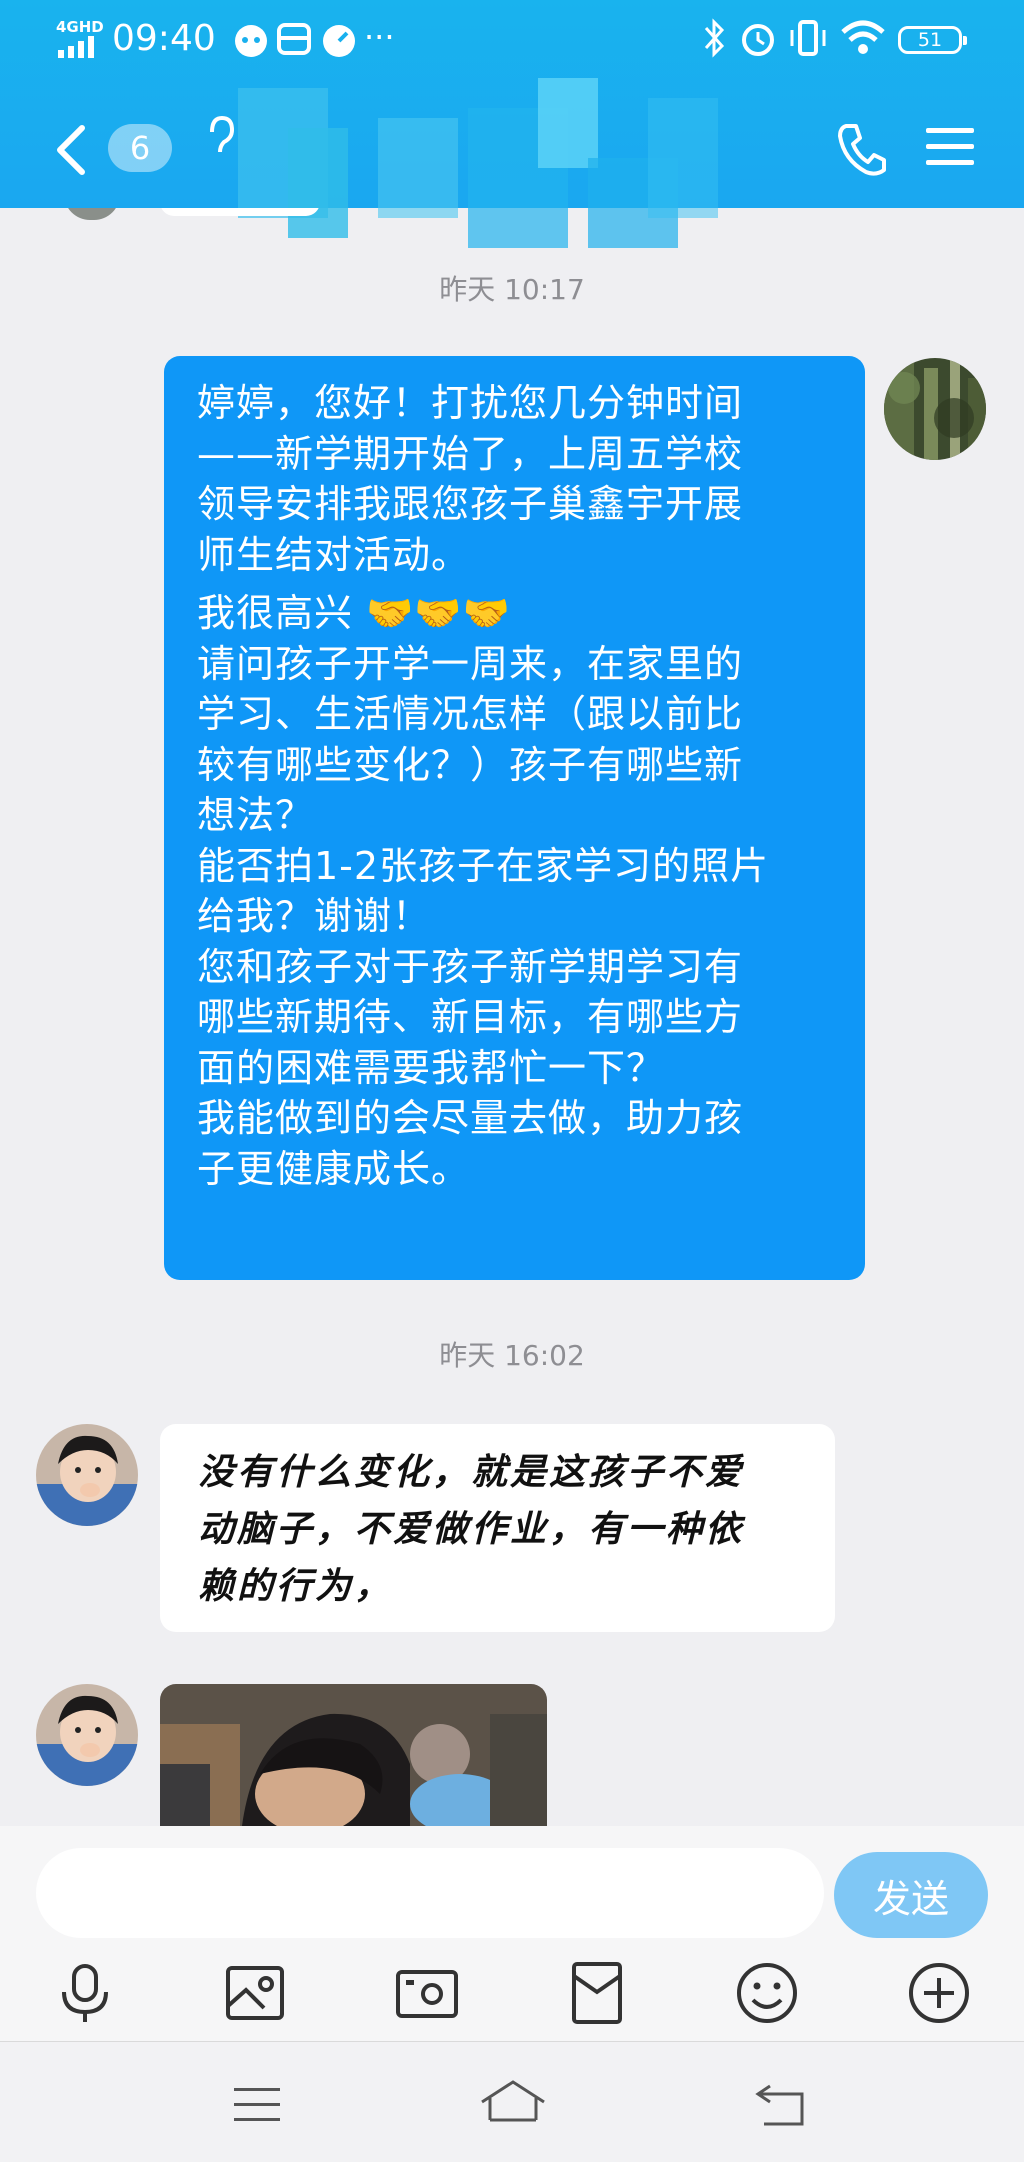 This screenshot has width=1024, height=2162. I want to click on wifi-icon, so click(863, 37).